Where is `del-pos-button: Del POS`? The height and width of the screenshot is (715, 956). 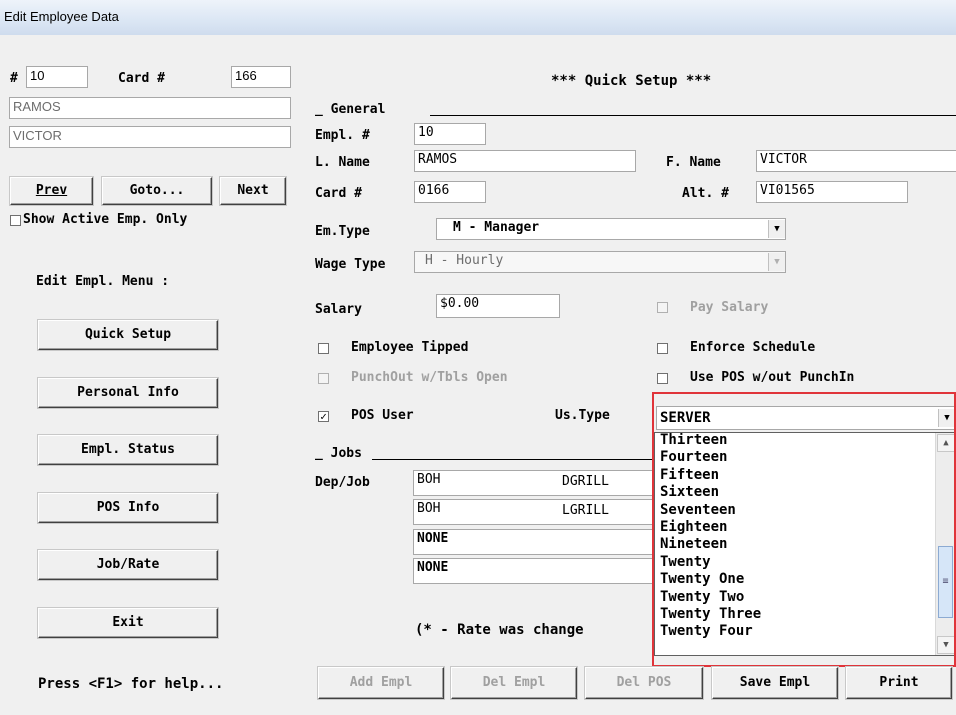 del-pos-button: Del POS is located at coordinates (644, 683).